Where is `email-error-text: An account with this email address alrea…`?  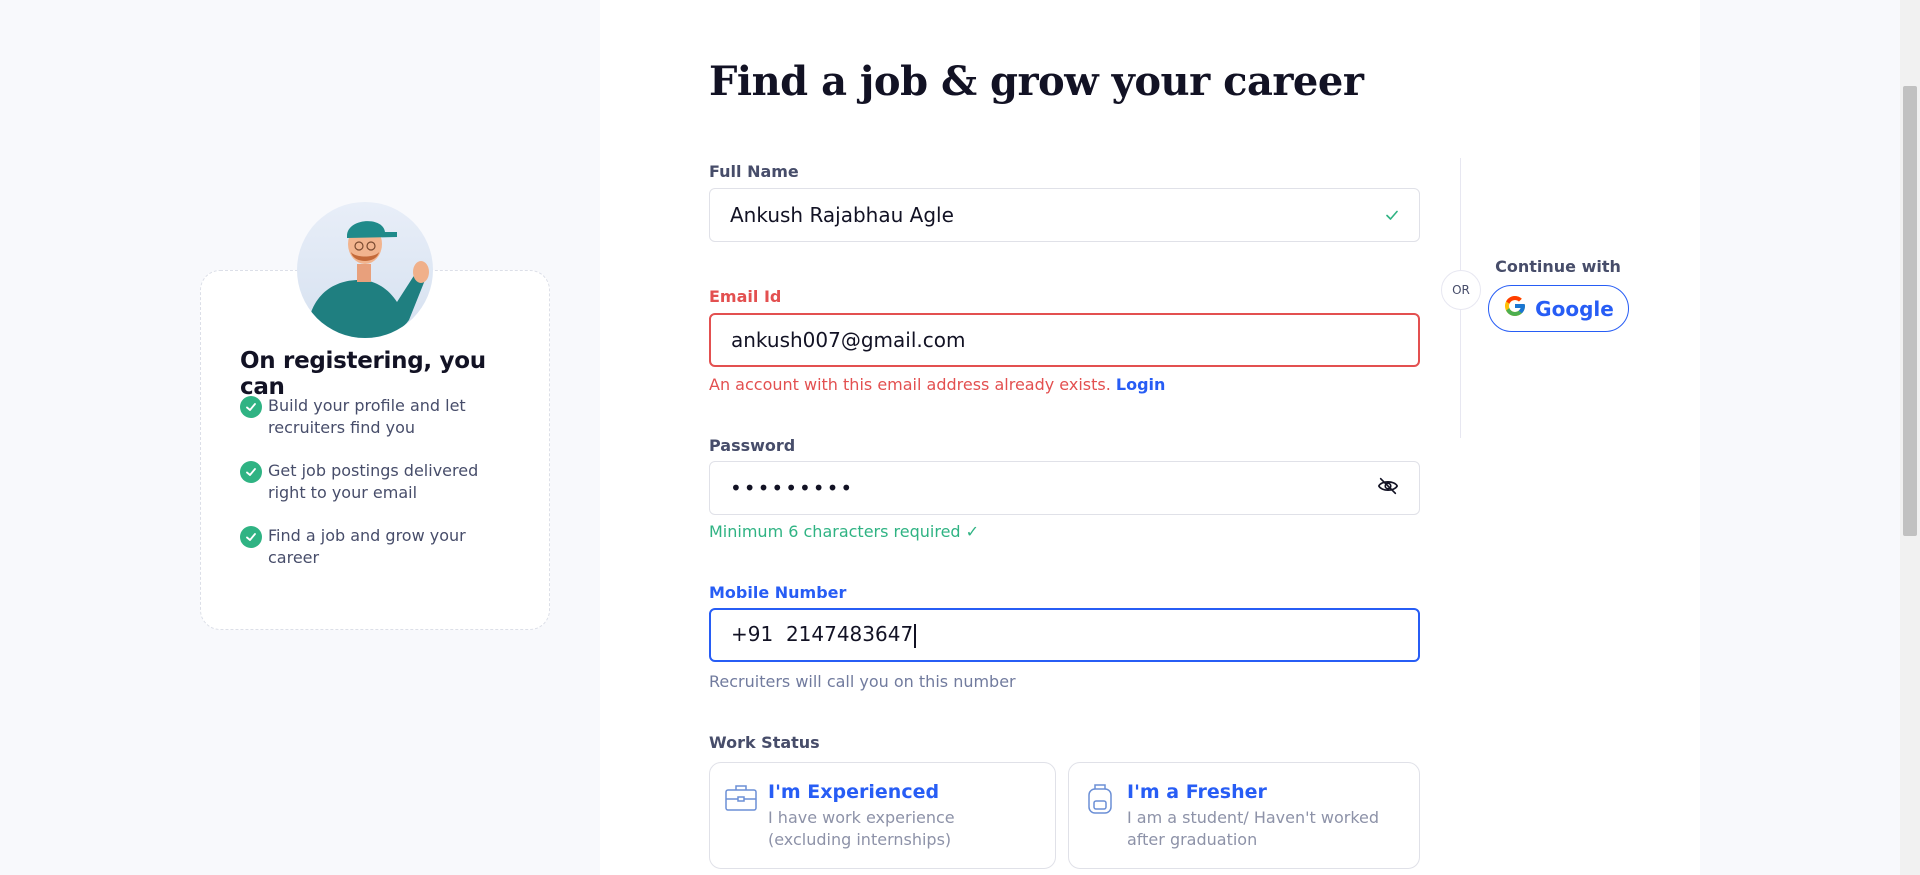
email-error-text: An account with this email address alrea… is located at coordinates (910, 384).